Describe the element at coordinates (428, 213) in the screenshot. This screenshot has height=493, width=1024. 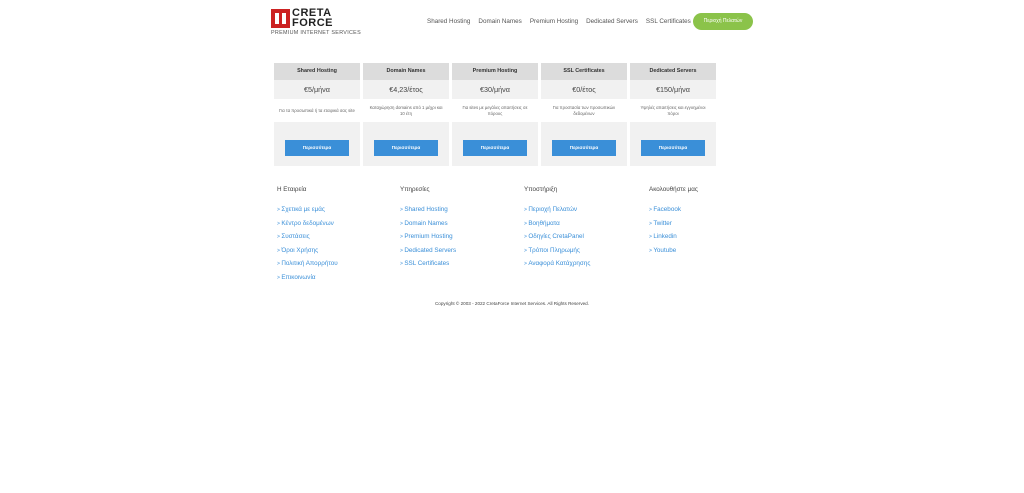
I see `footer-link: Shared Hosting` at that location.